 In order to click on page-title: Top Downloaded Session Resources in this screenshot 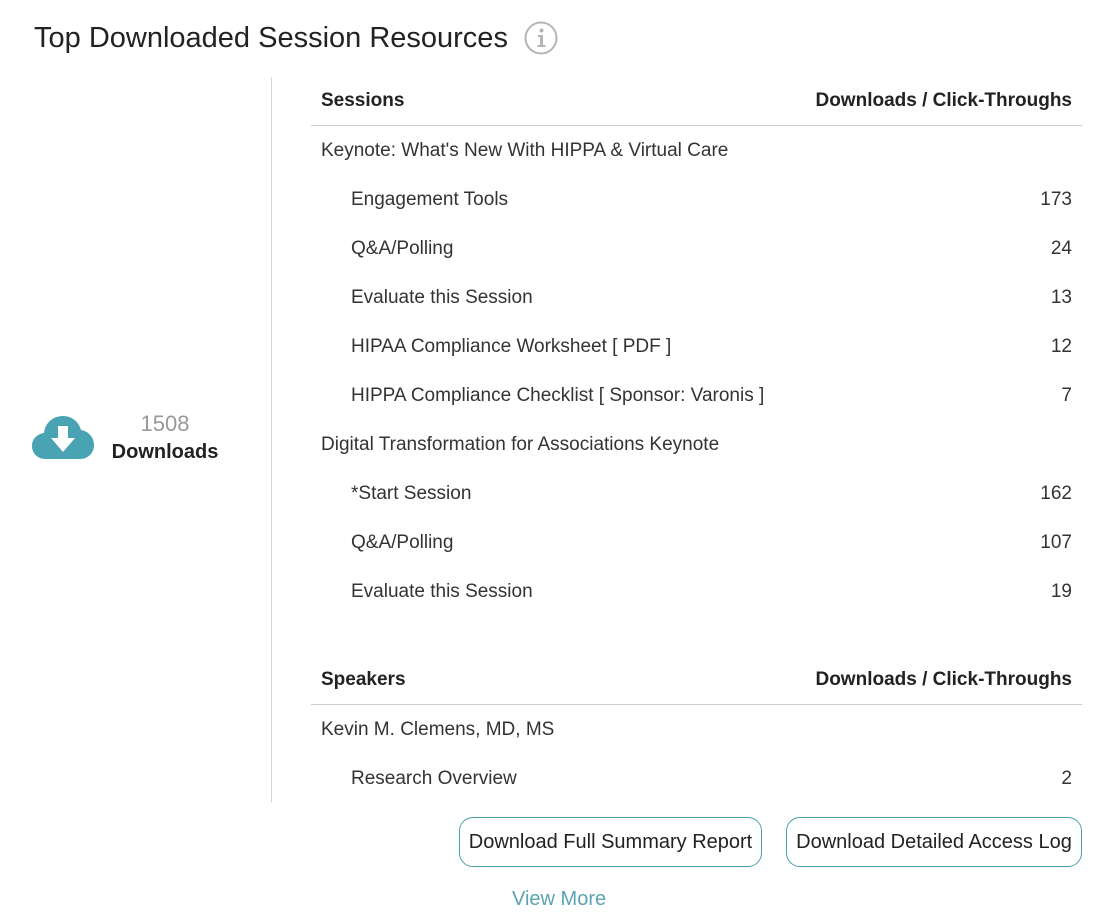, I will do `click(271, 38)`.